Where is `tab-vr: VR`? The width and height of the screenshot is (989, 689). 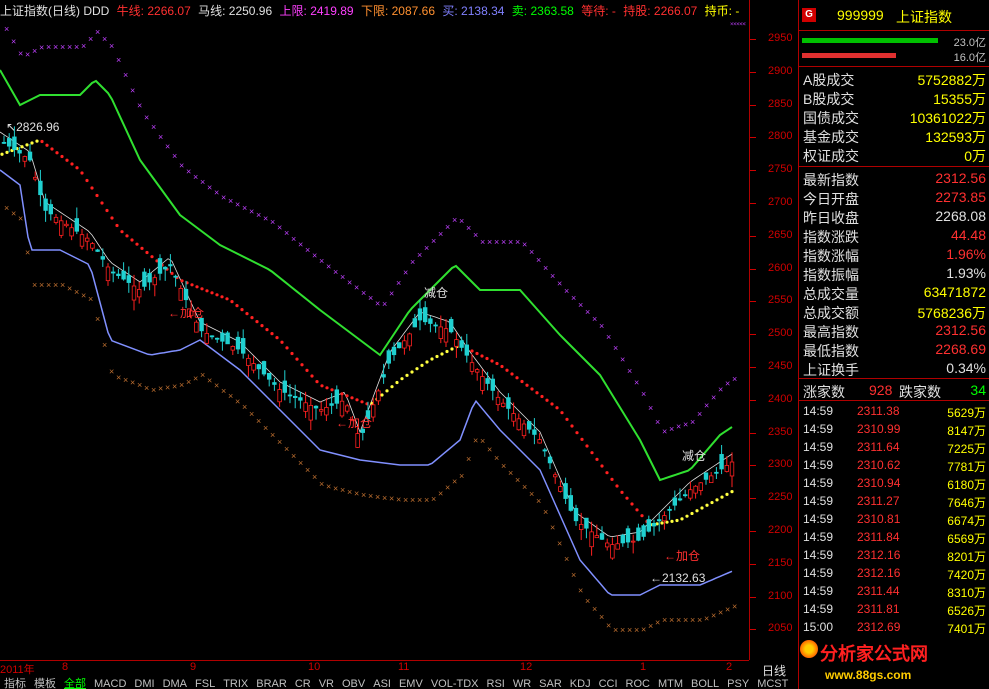
tab-vr: VR is located at coordinates (326, 683).